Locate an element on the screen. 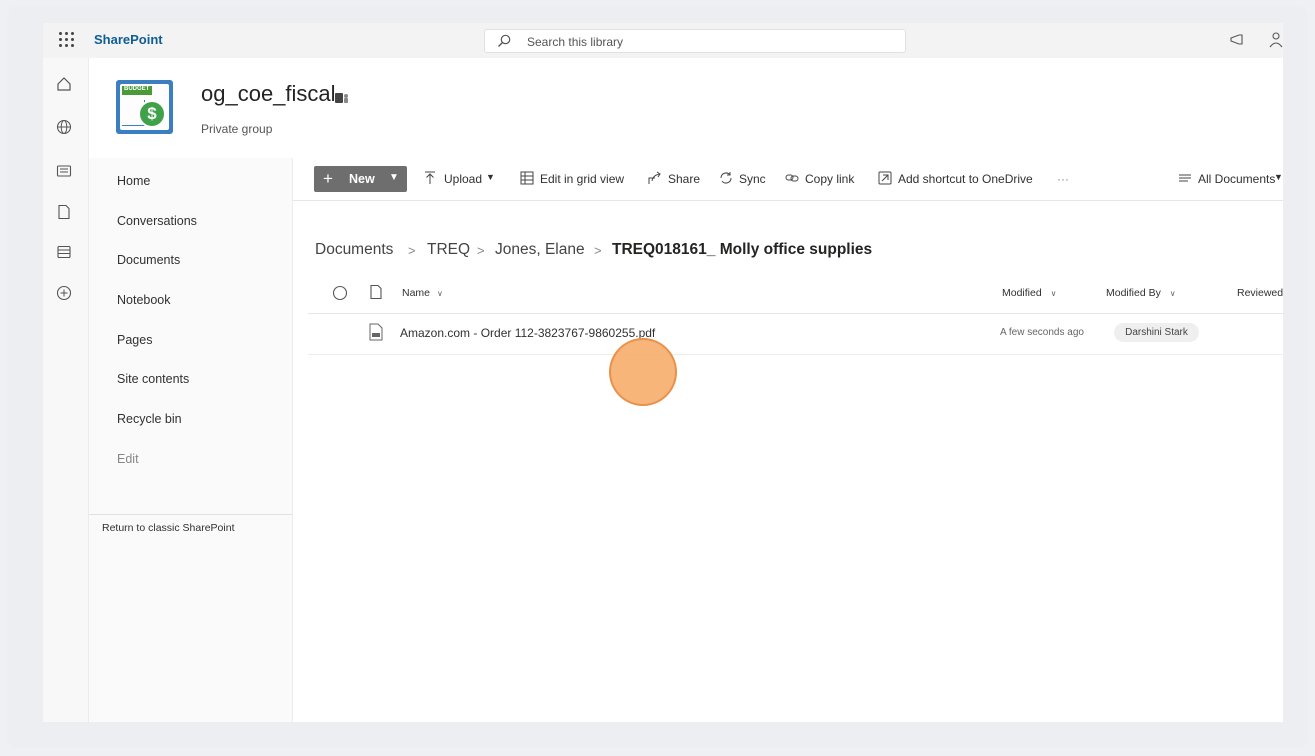 The width and height of the screenshot is (1315, 756). search-icon is located at coordinates (504, 40).